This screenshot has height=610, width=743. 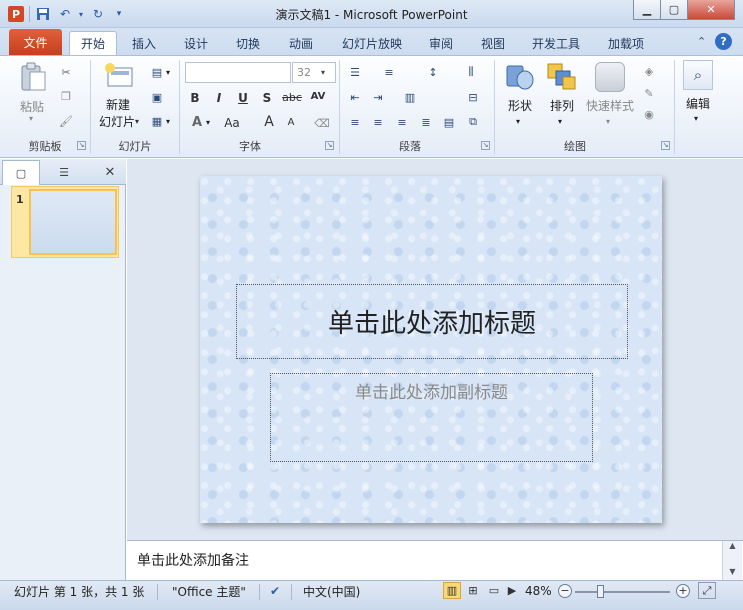 I want to click on cut-icon: ✂, so click(x=66, y=72).